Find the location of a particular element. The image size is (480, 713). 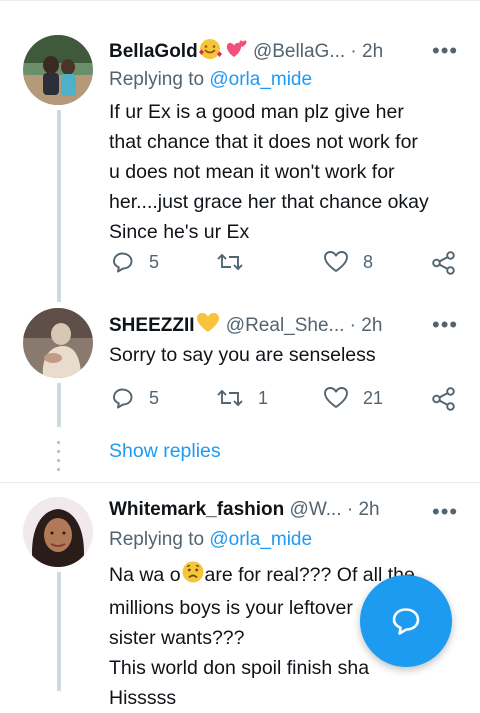

yellow-heart-emoji is located at coordinates (208, 326).